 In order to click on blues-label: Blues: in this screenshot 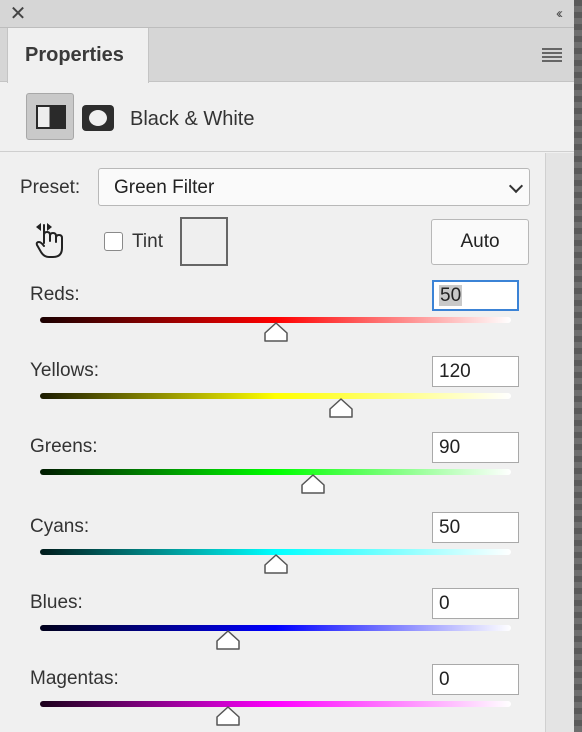, I will do `click(56, 602)`.